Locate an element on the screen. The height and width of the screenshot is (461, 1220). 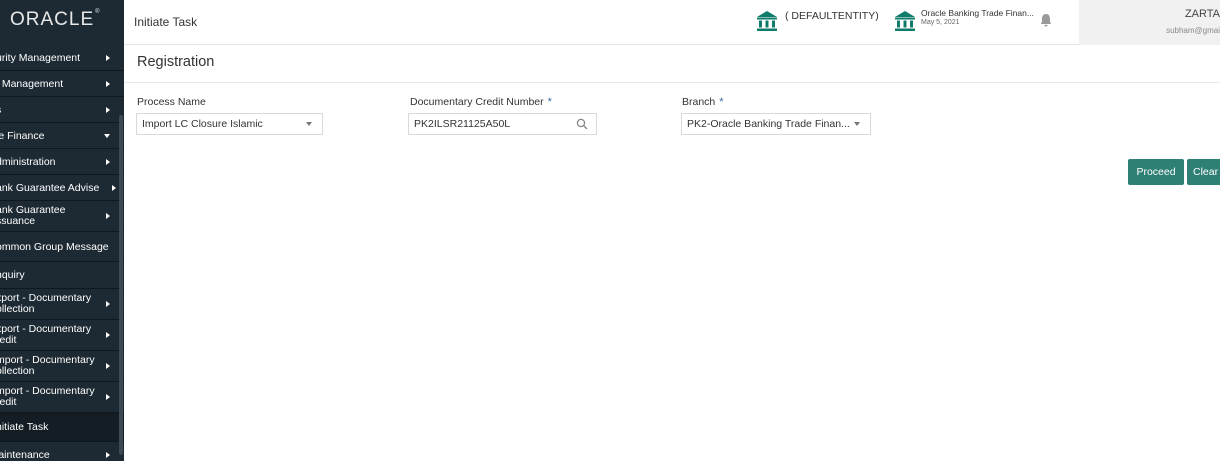
bank-icon is located at coordinates (767, 21).